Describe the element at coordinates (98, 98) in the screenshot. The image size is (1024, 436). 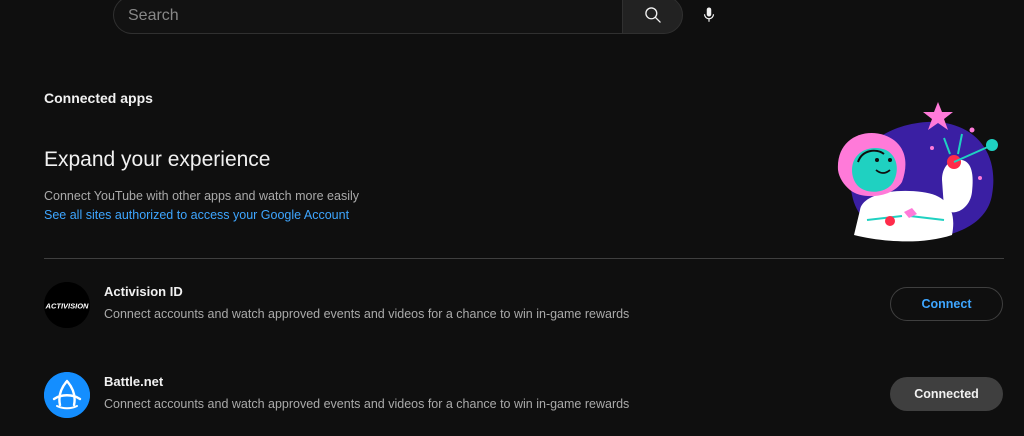
I see `section-heading: Connected apps` at that location.